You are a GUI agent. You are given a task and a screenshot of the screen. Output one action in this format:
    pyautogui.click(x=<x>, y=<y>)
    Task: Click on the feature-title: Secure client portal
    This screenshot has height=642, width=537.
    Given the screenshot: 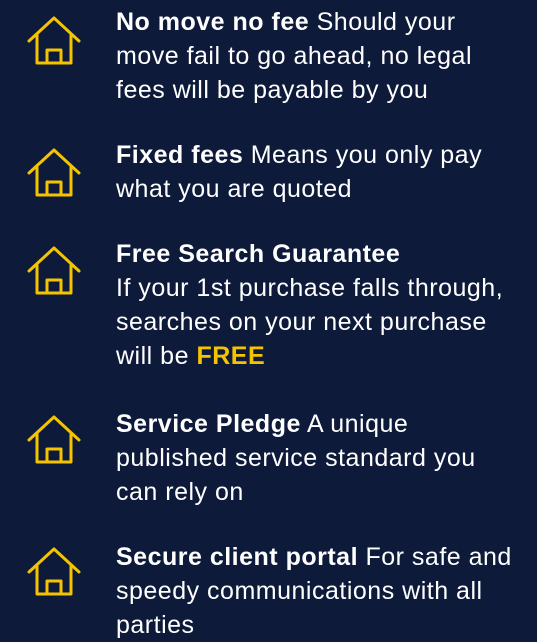 What is the action you would take?
    pyautogui.click(x=237, y=557)
    